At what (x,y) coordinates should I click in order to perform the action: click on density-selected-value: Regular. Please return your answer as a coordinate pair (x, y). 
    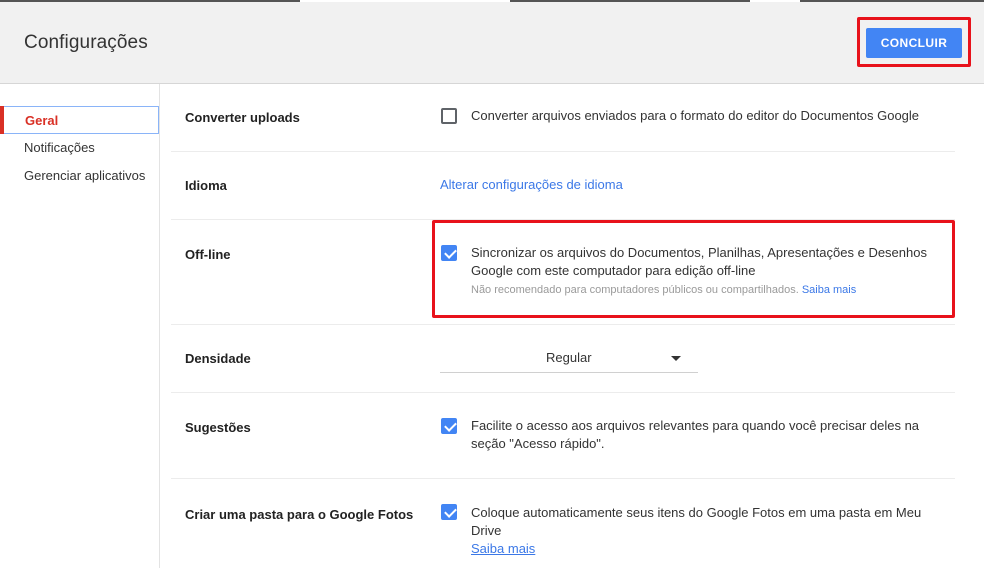
    Looking at the image, I should click on (569, 357).